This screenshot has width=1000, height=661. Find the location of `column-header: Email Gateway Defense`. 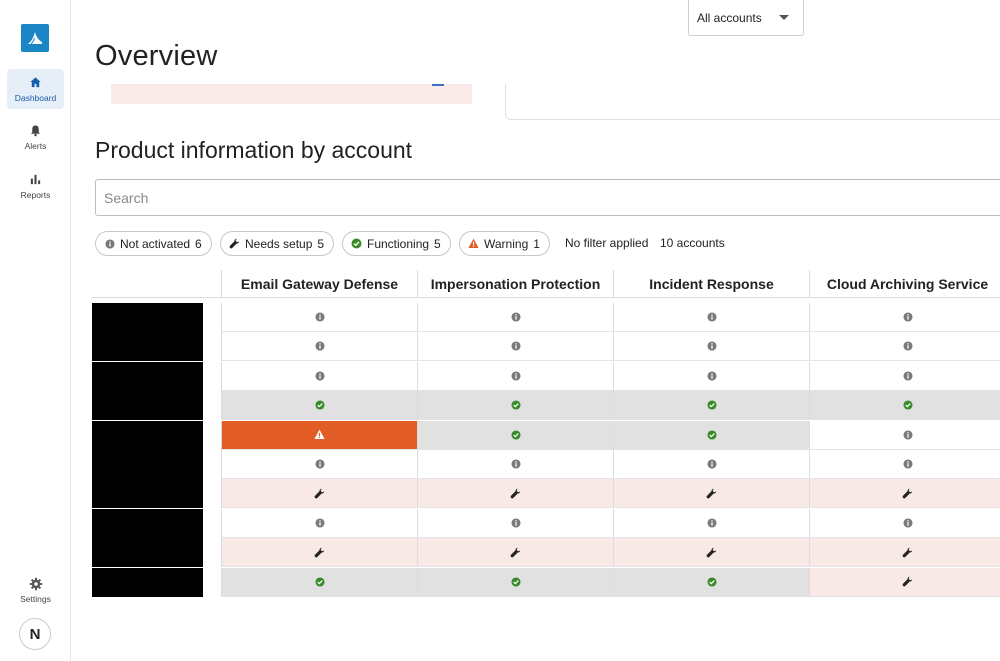

column-header: Email Gateway Defense is located at coordinates (319, 284).